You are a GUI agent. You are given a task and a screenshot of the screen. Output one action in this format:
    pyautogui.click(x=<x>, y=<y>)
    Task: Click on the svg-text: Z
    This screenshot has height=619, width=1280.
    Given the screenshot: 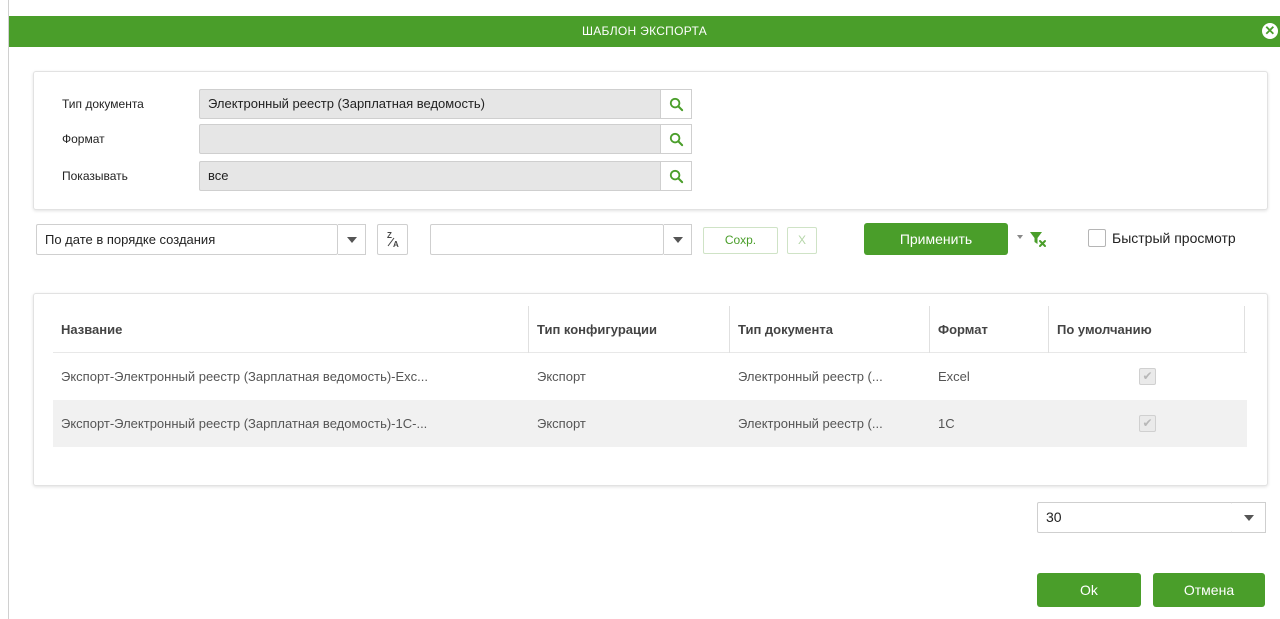 What is the action you would take?
    pyautogui.click(x=389, y=235)
    